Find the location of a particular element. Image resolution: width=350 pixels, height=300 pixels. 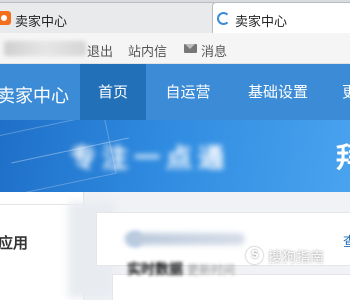

sidebar-title: 应用 is located at coordinates (14, 243).